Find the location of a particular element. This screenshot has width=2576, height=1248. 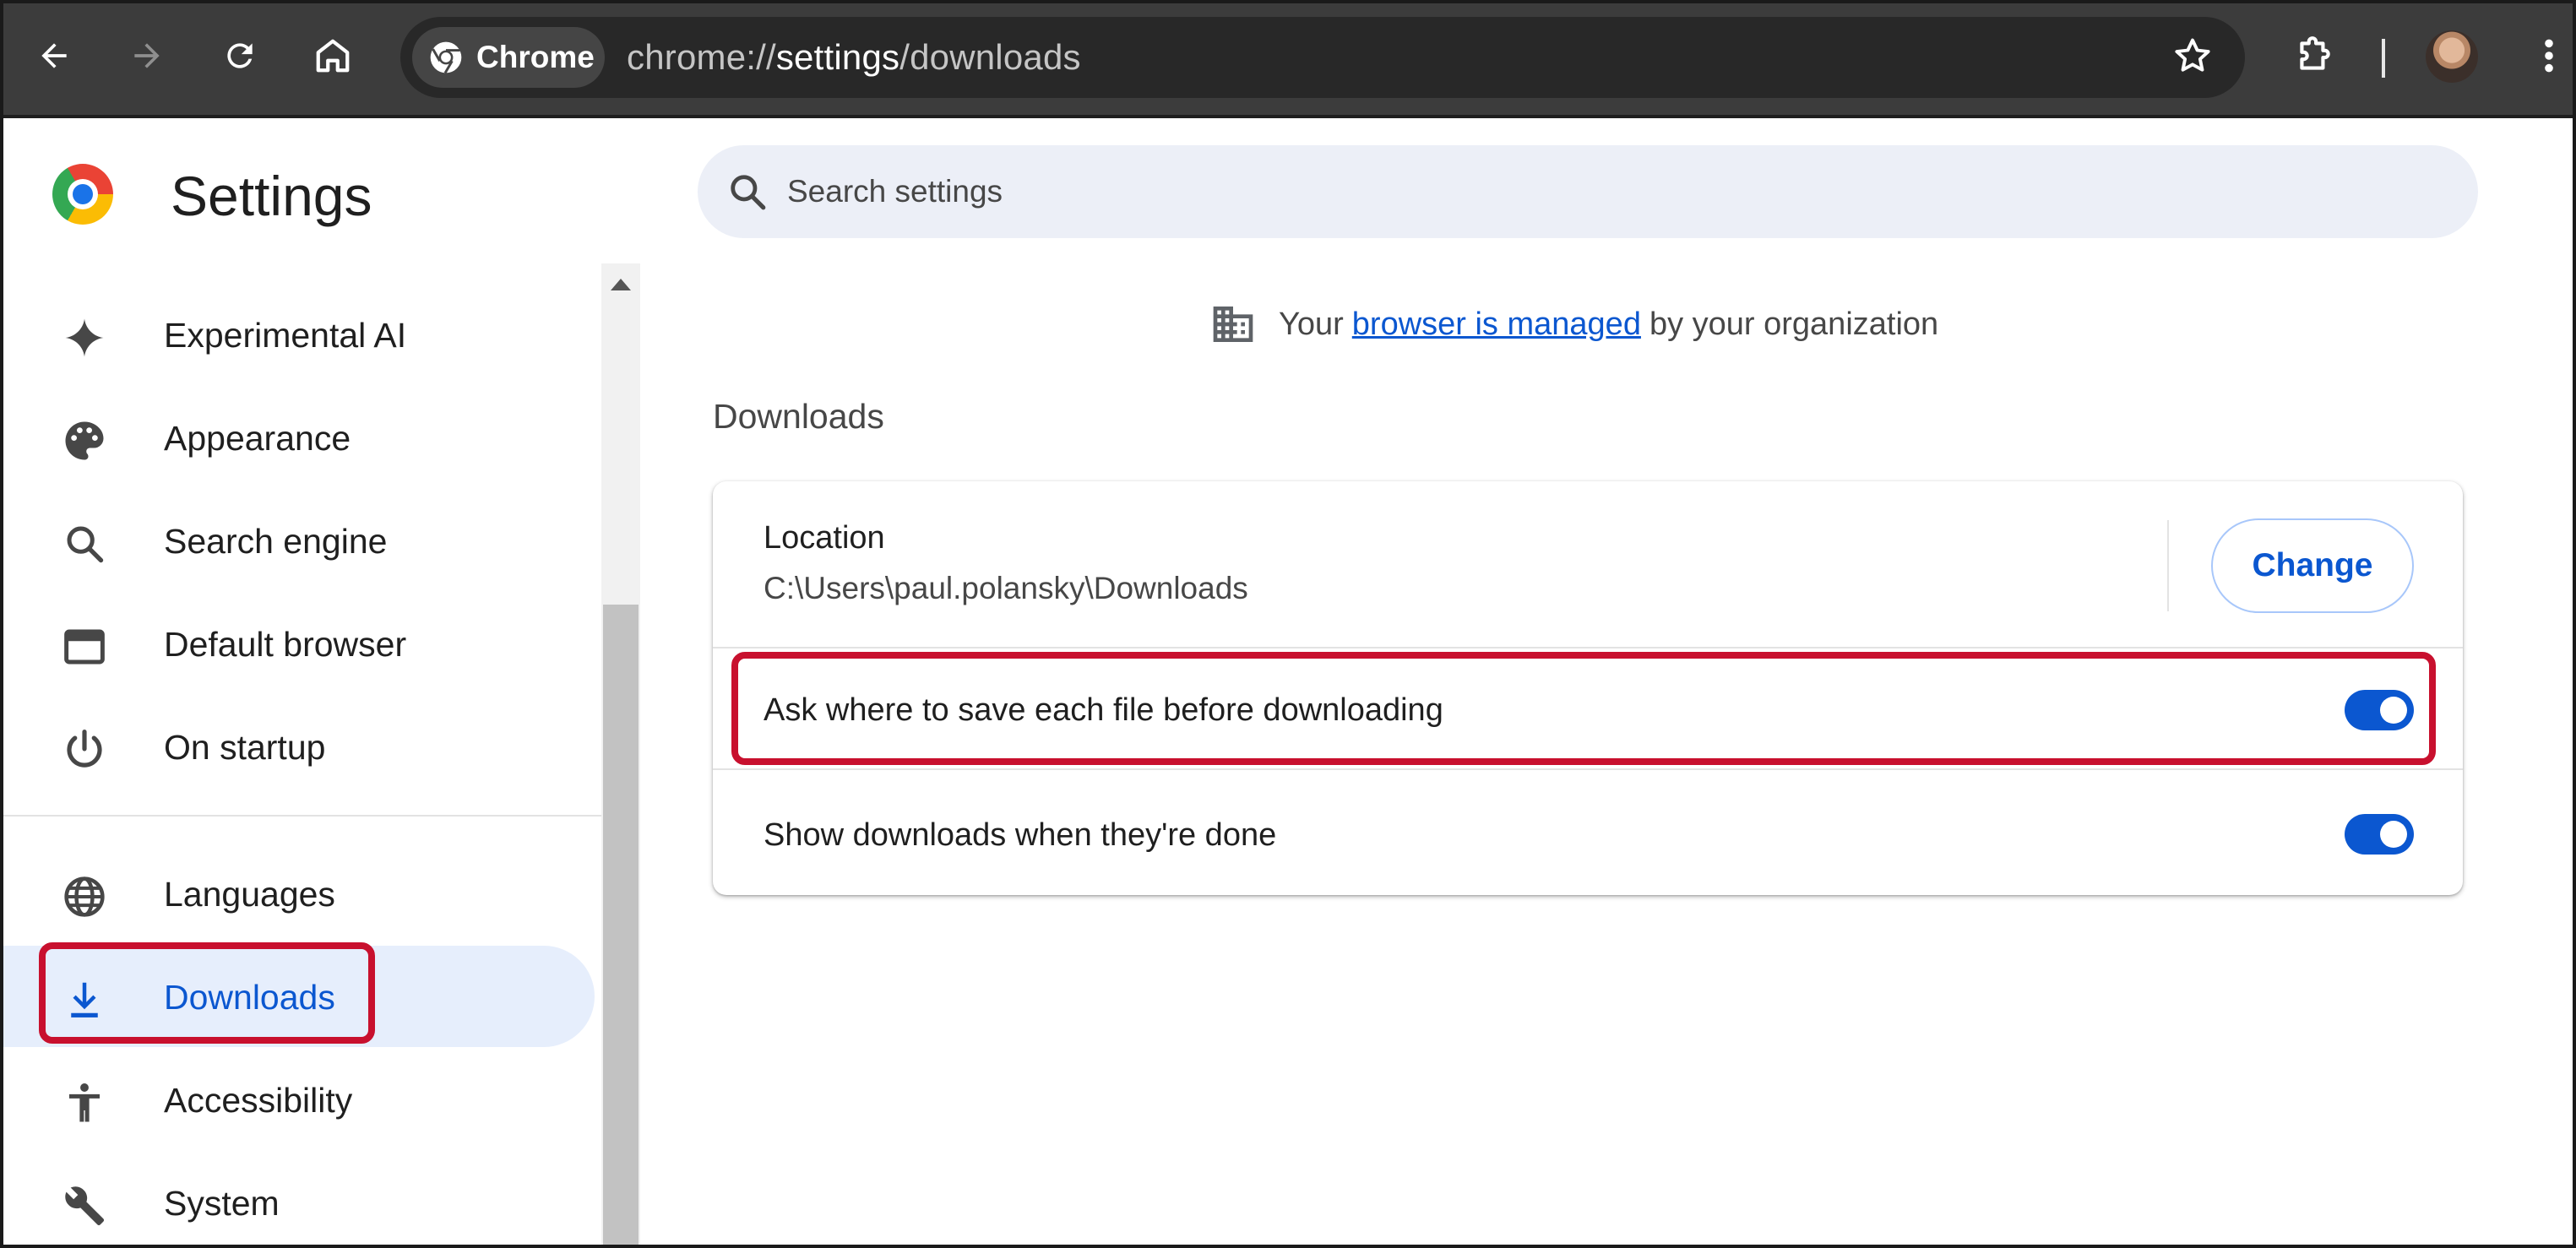

back-button is located at coordinates (54, 55).